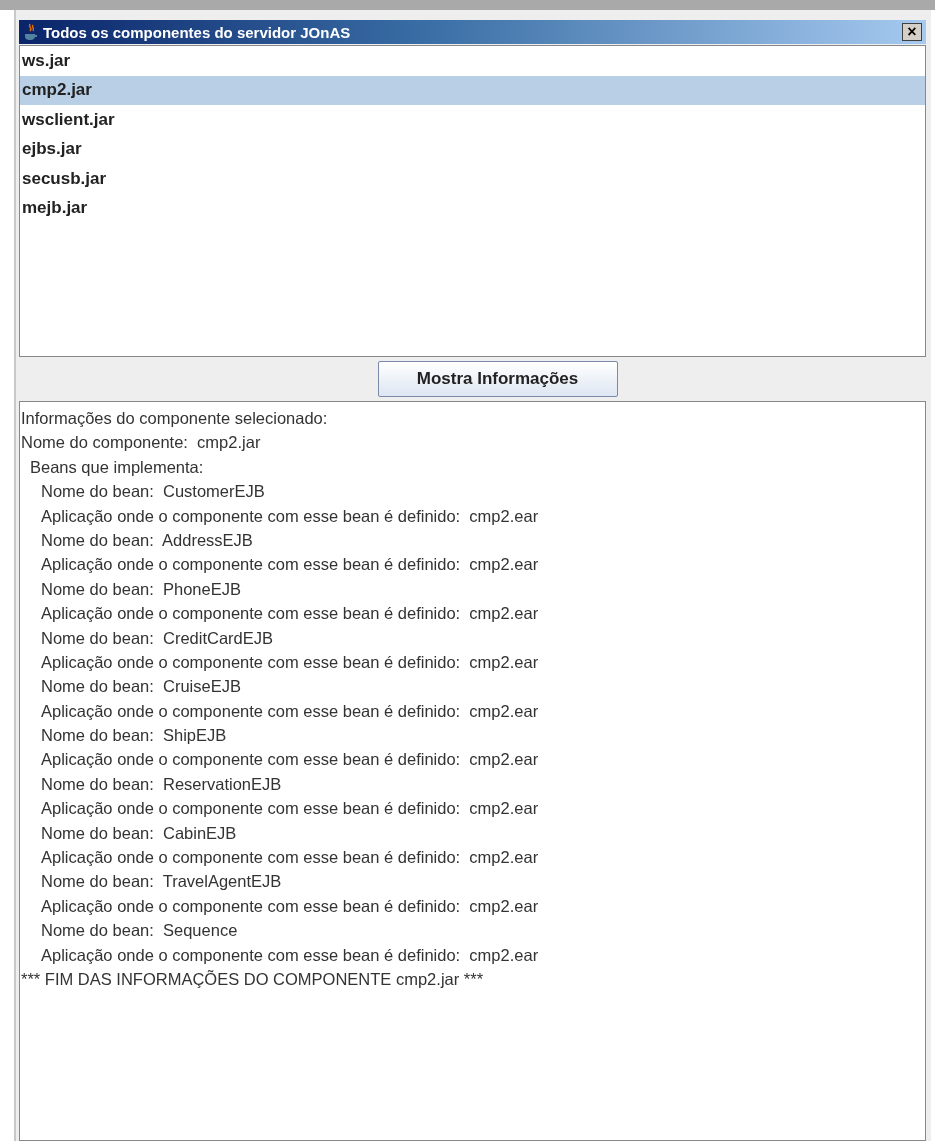 Image resolution: width=935 pixels, height=1141 pixels. Describe the element at coordinates (197, 32) in the screenshot. I see `window-title: Todos os componentes do servidor JOnAS` at that location.